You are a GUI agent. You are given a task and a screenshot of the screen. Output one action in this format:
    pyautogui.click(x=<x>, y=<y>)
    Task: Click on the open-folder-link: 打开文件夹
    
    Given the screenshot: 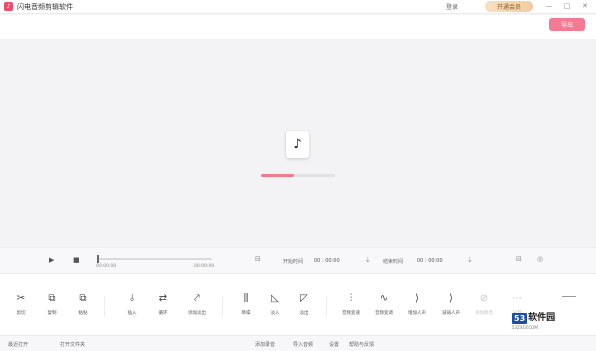 What is the action you would take?
    pyautogui.click(x=72, y=344)
    